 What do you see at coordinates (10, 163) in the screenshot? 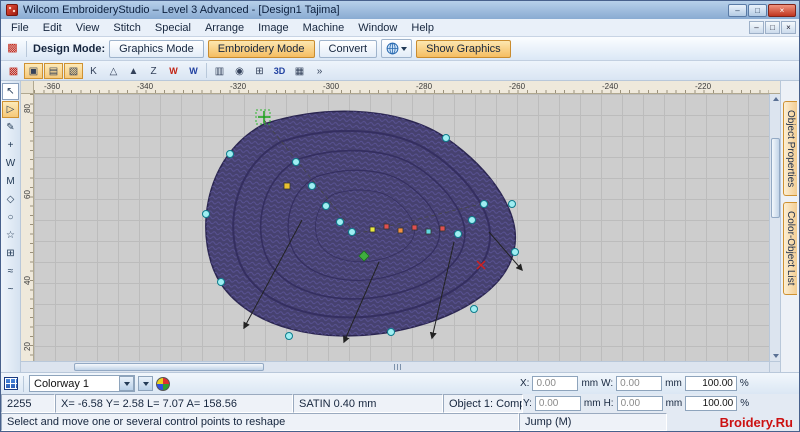
I see `lettering-tool-icon: W` at bounding box center [10, 163].